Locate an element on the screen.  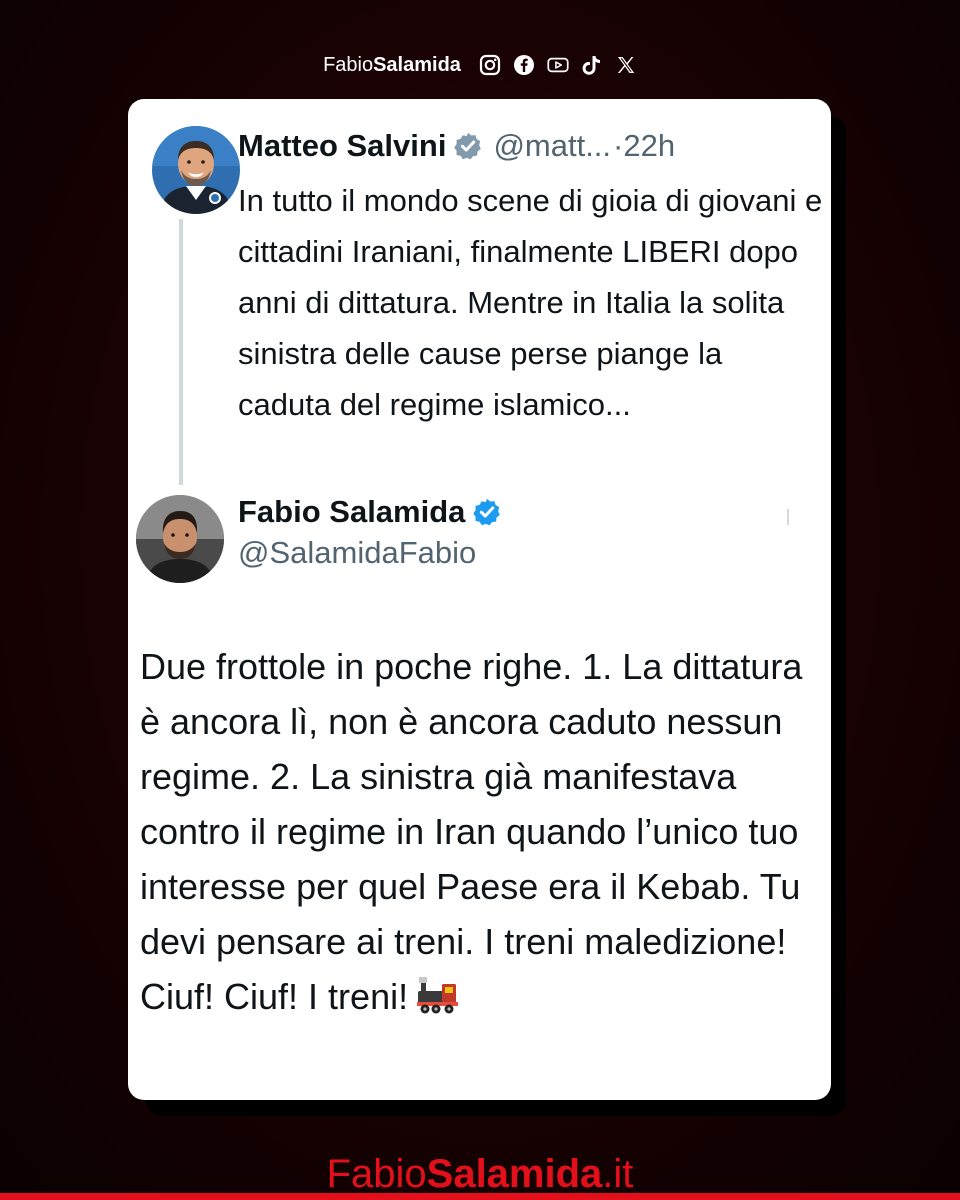
reply-author-name: Fabio Salamida is located at coordinates (351, 512).